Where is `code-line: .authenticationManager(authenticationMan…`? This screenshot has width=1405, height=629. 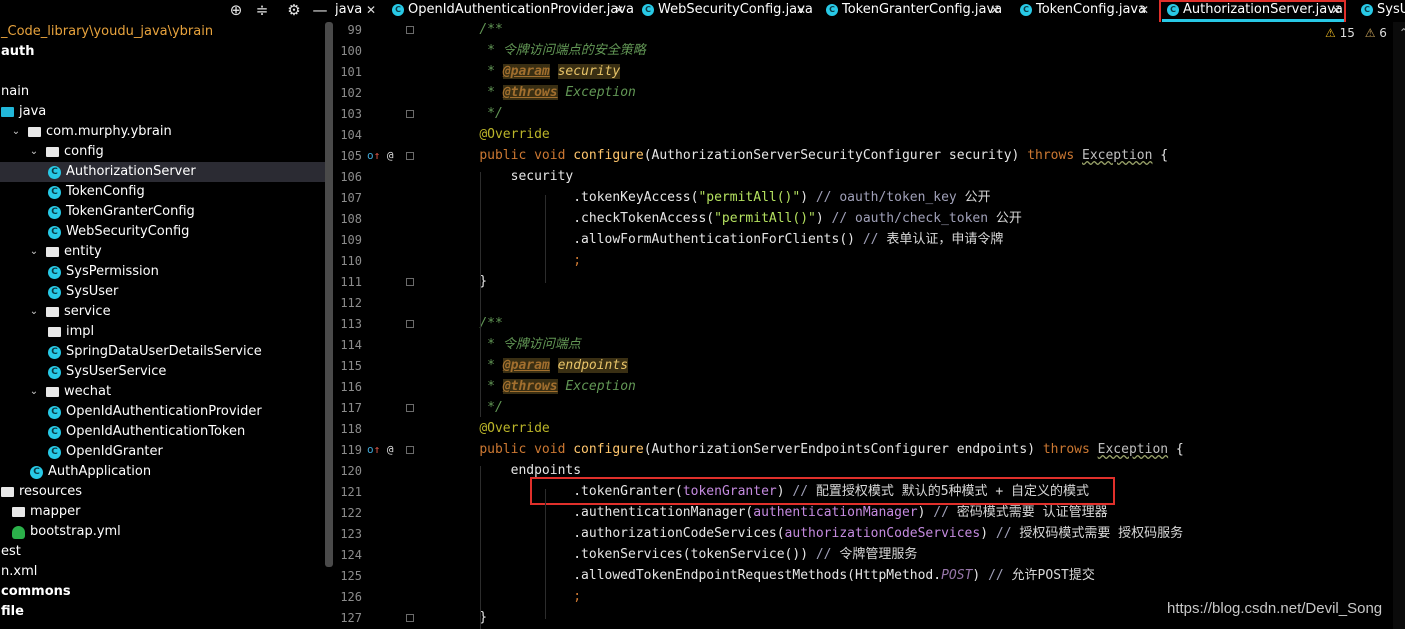 code-line: .authenticationManager(authenticationMan… is located at coordinates (777, 512).